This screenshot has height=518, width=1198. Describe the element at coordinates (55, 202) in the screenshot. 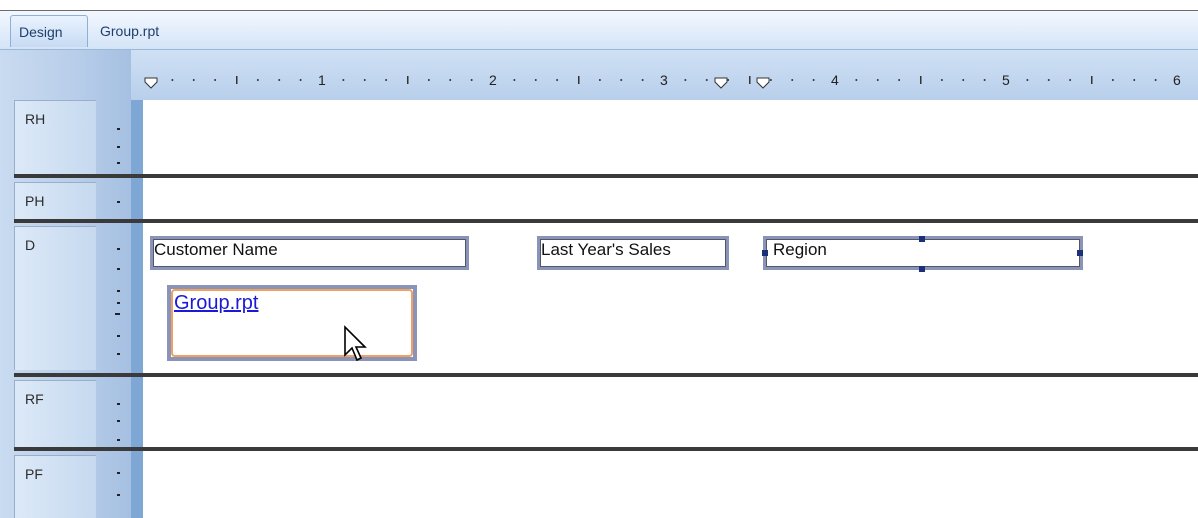

I see `section-page-header: PH` at that location.